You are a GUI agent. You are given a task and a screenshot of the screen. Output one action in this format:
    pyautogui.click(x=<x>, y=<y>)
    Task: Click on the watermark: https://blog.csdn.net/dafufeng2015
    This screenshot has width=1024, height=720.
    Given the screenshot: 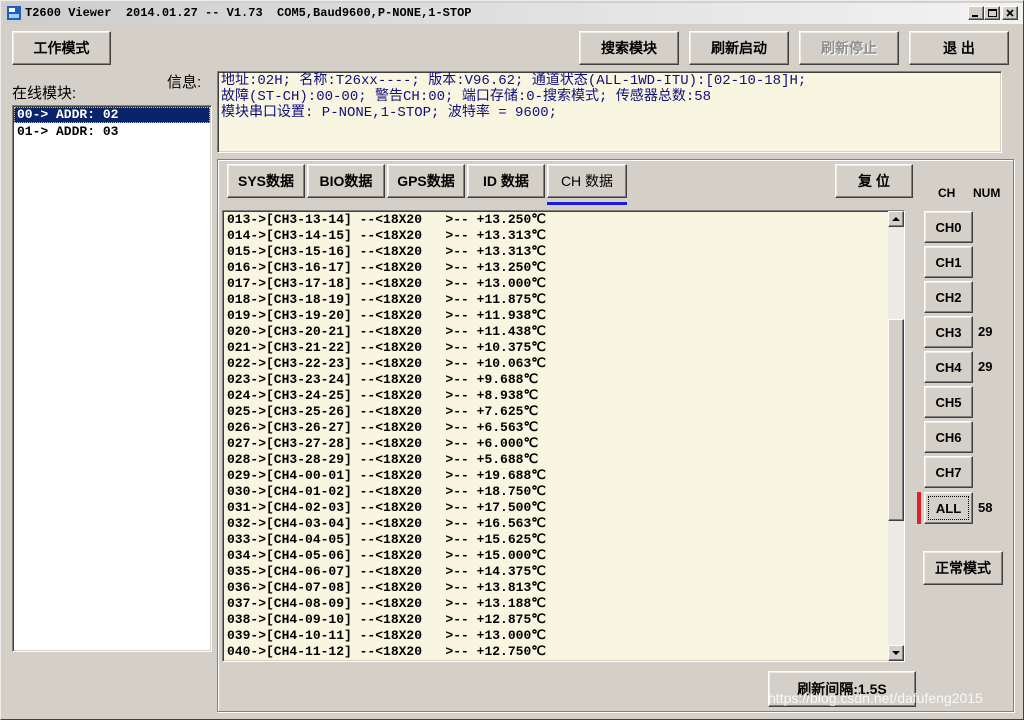 What is the action you would take?
    pyautogui.click(x=875, y=698)
    